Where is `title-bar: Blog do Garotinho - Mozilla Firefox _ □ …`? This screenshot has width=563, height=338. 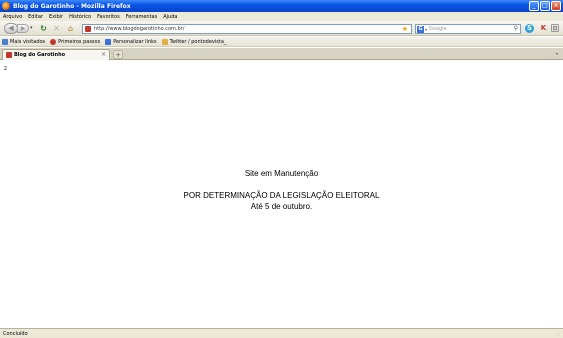 title-bar: Blog do Garotinho - Mozilla Firefox _ □ … is located at coordinates (281, 6).